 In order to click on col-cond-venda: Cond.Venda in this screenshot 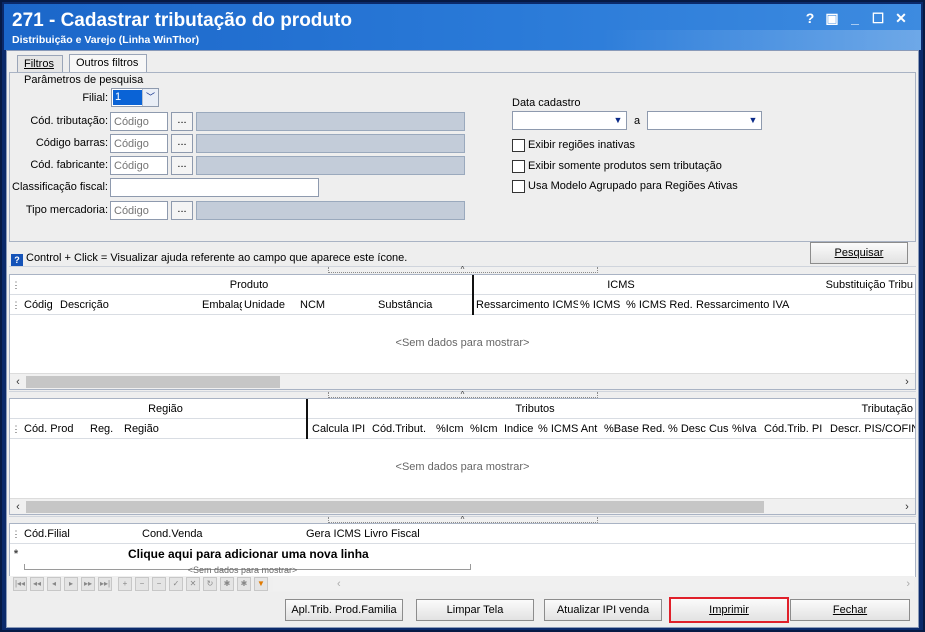, I will do `click(222, 534)`.